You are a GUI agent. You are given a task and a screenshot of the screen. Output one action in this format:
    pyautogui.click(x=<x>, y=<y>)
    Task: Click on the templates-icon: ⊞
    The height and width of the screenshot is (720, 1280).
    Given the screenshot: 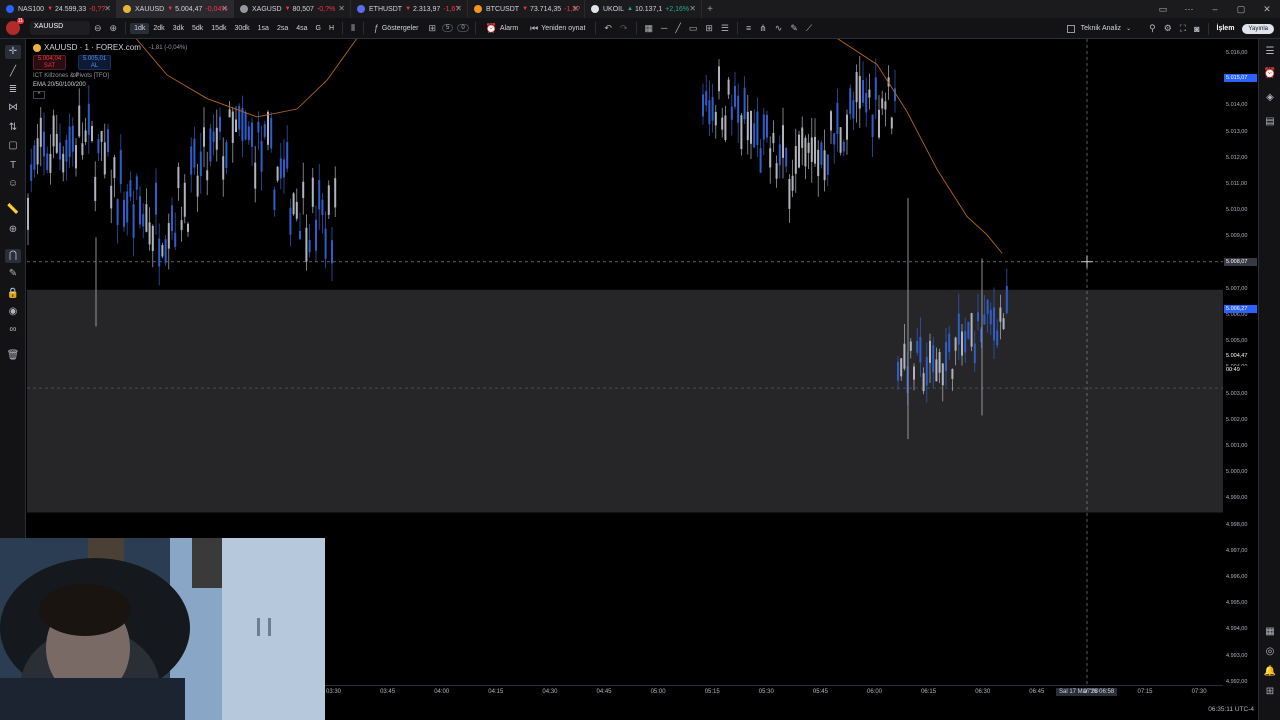 What is the action you would take?
    pyautogui.click(x=432, y=28)
    